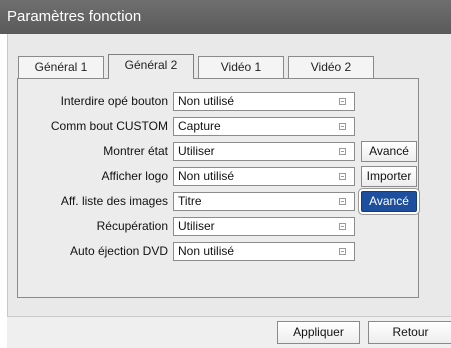 The image size is (451, 348). I want to click on setting-select-montrer-etat: Utiliser, so click(264, 151).